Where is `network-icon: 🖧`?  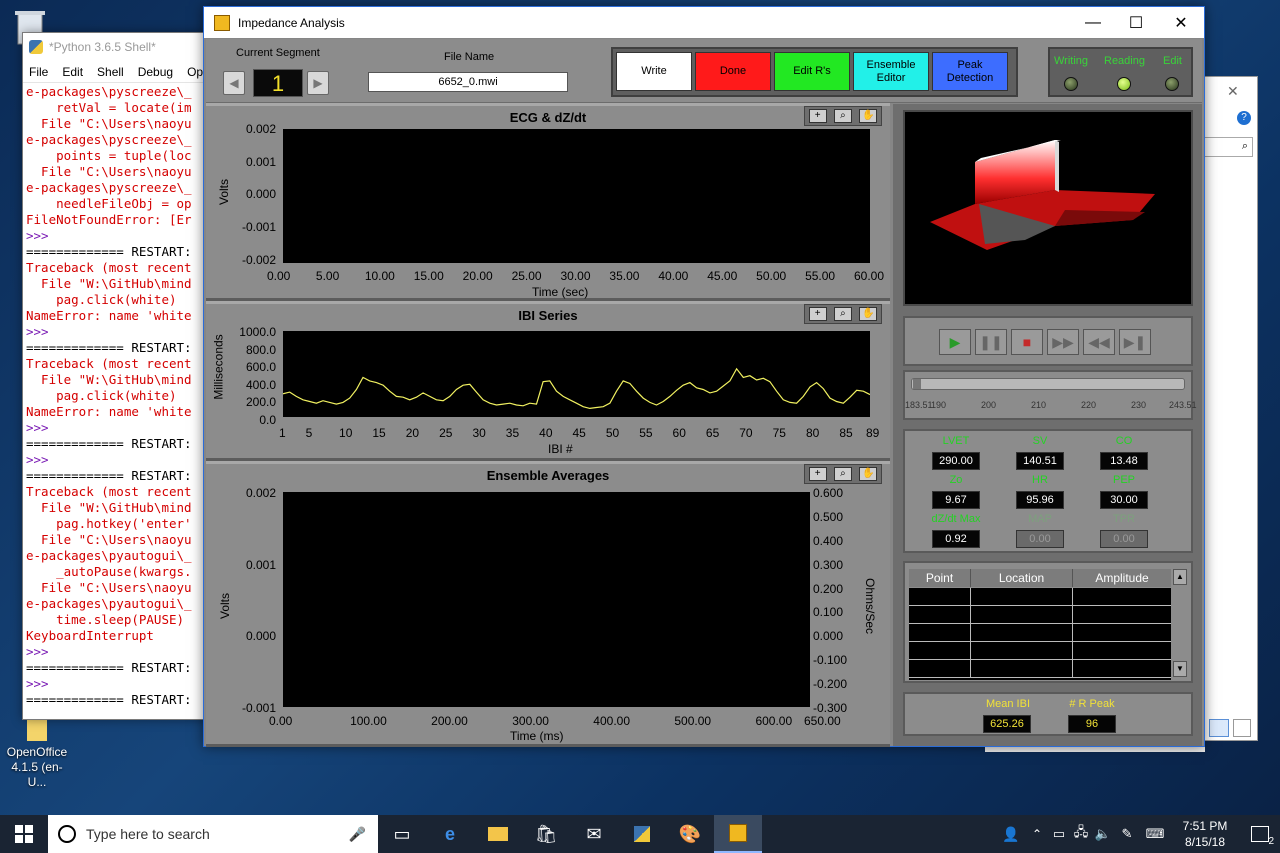 network-icon: 🖧 is located at coordinates (1081, 834).